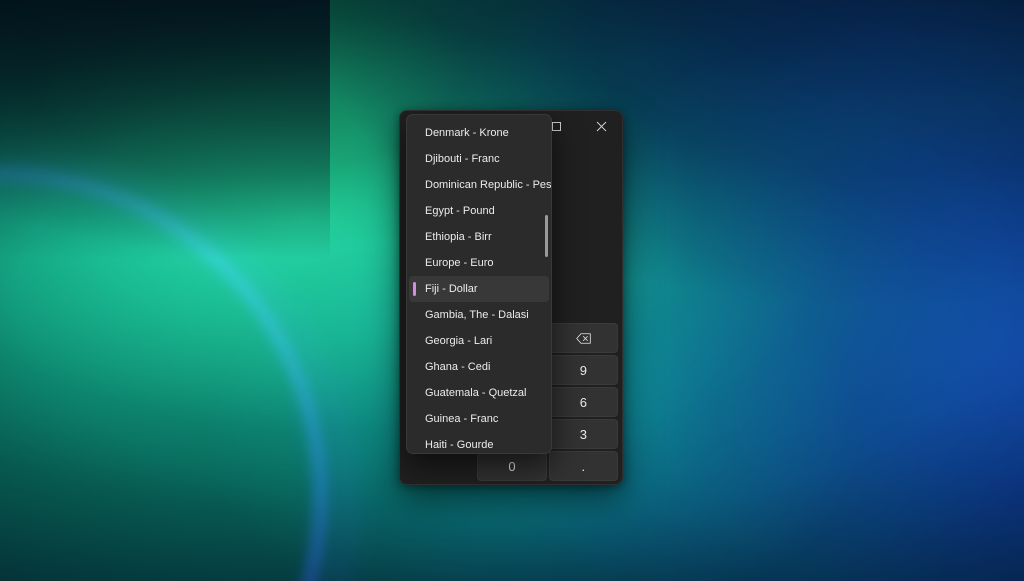 Image resolution: width=1024 pixels, height=581 pixels. I want to click on key-three: 3, so click(583, 434).